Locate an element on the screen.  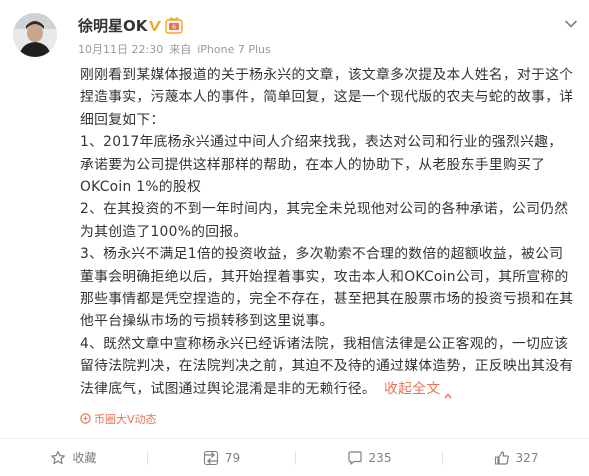
repost-count: 79 is located at coordinates (232, 457).